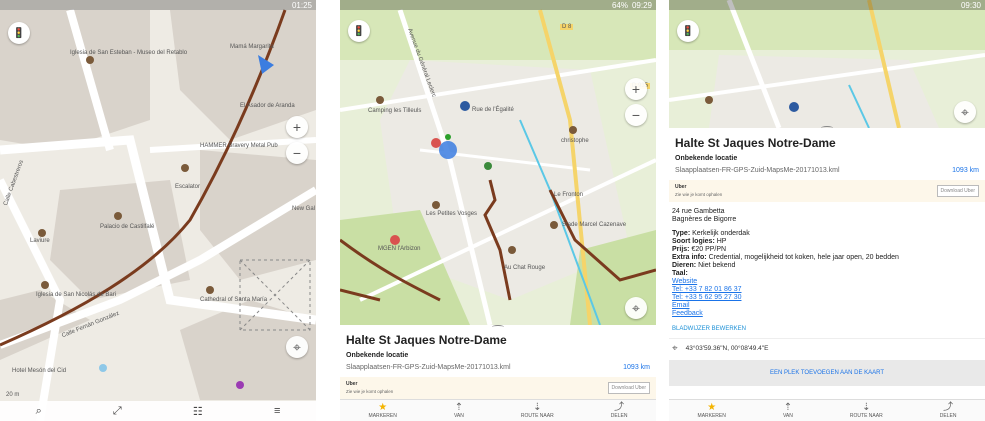 The height and width of the screenshot is (421, 985). I want to click on uber-subtitle: Zie wie je komt ophalen, so click(370, 391).